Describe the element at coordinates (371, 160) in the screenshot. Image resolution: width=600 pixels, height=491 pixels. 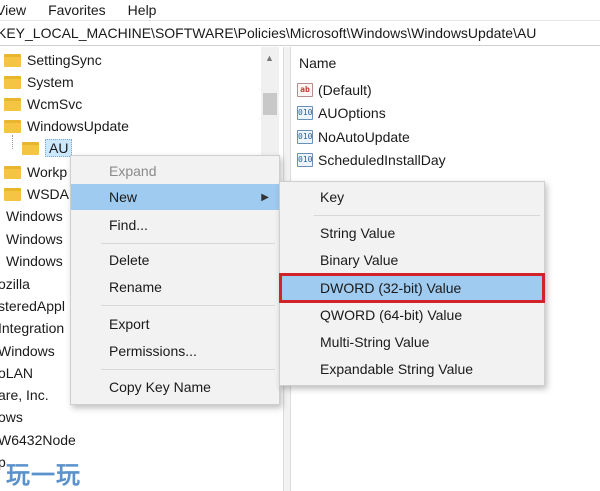
I see `value-row-scheduledinstallday: 010 ScheduledInstallDay` at that location.